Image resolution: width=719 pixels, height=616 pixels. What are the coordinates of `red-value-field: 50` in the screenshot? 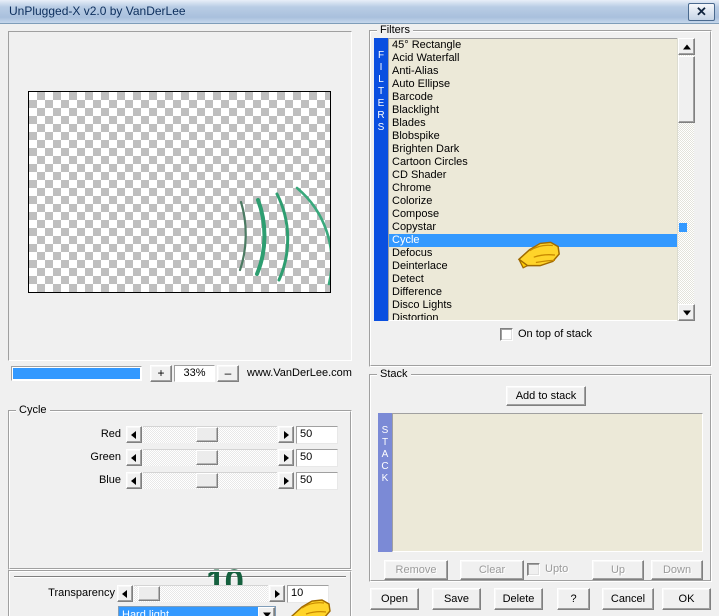 It's located at (317, 435).